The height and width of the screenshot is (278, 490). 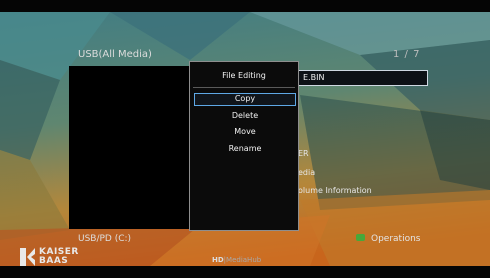 I want to click on popup-title: File Editing, so click(x=244, y=75).